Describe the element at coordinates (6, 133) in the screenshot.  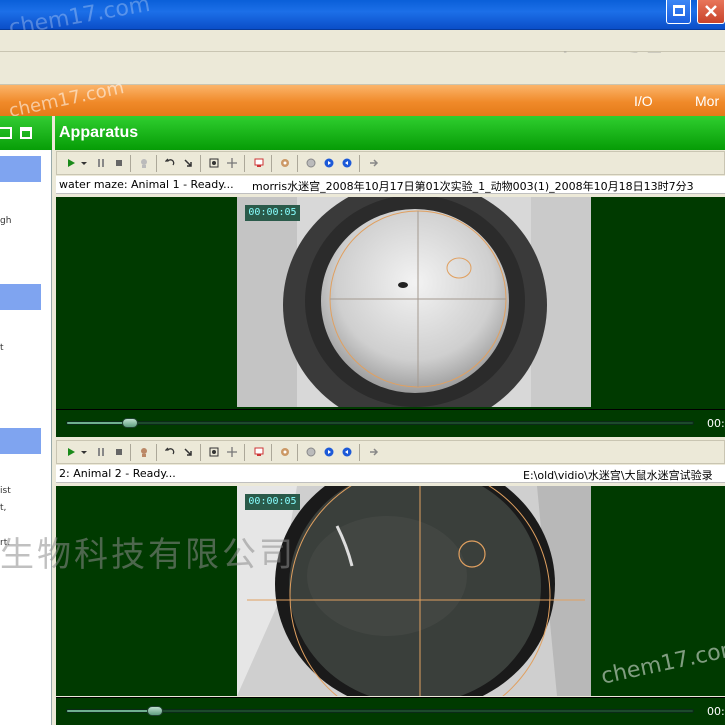
I see `restore-icon` at that location.